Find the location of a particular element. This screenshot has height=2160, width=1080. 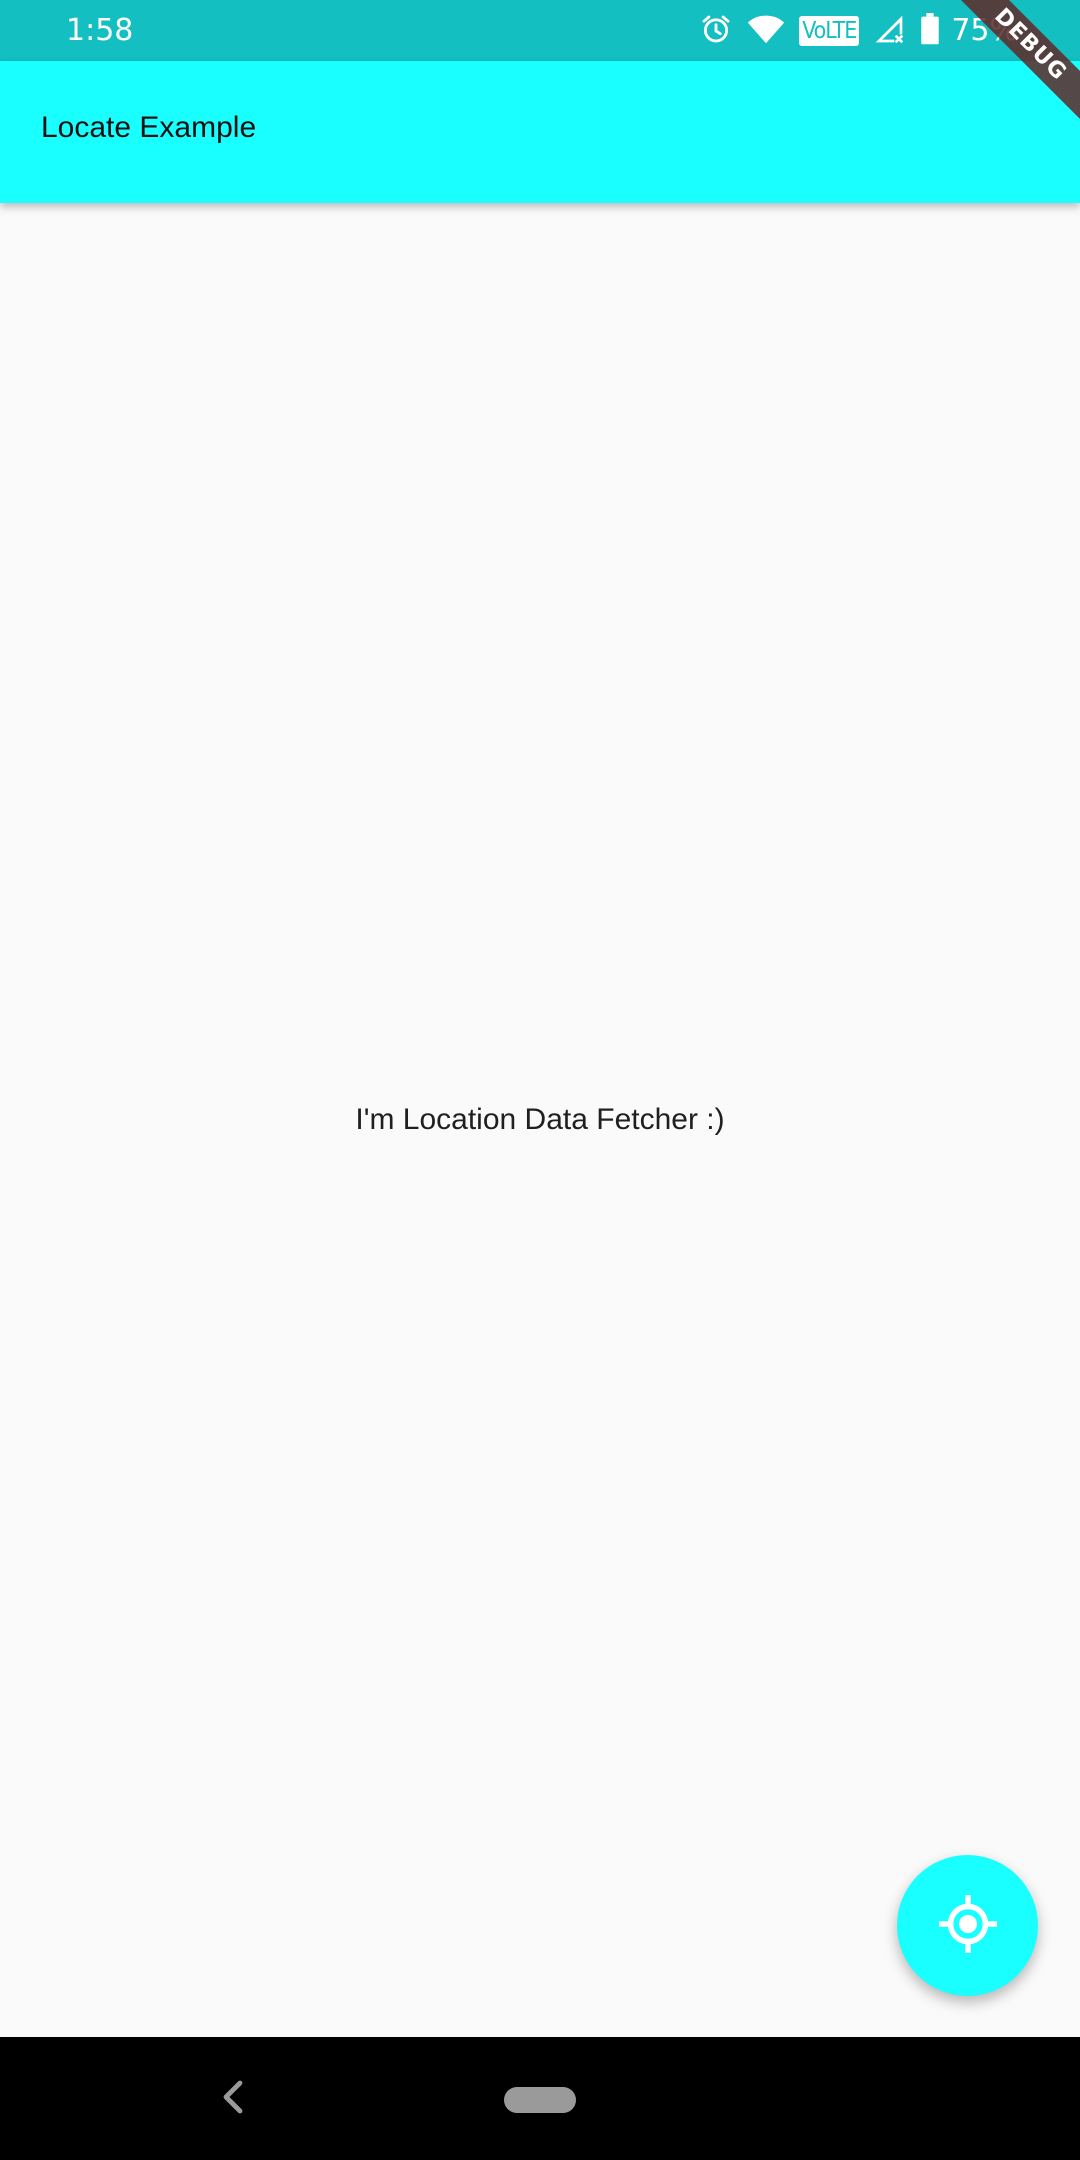

wifi-icon is located at coordinates (766, 31).